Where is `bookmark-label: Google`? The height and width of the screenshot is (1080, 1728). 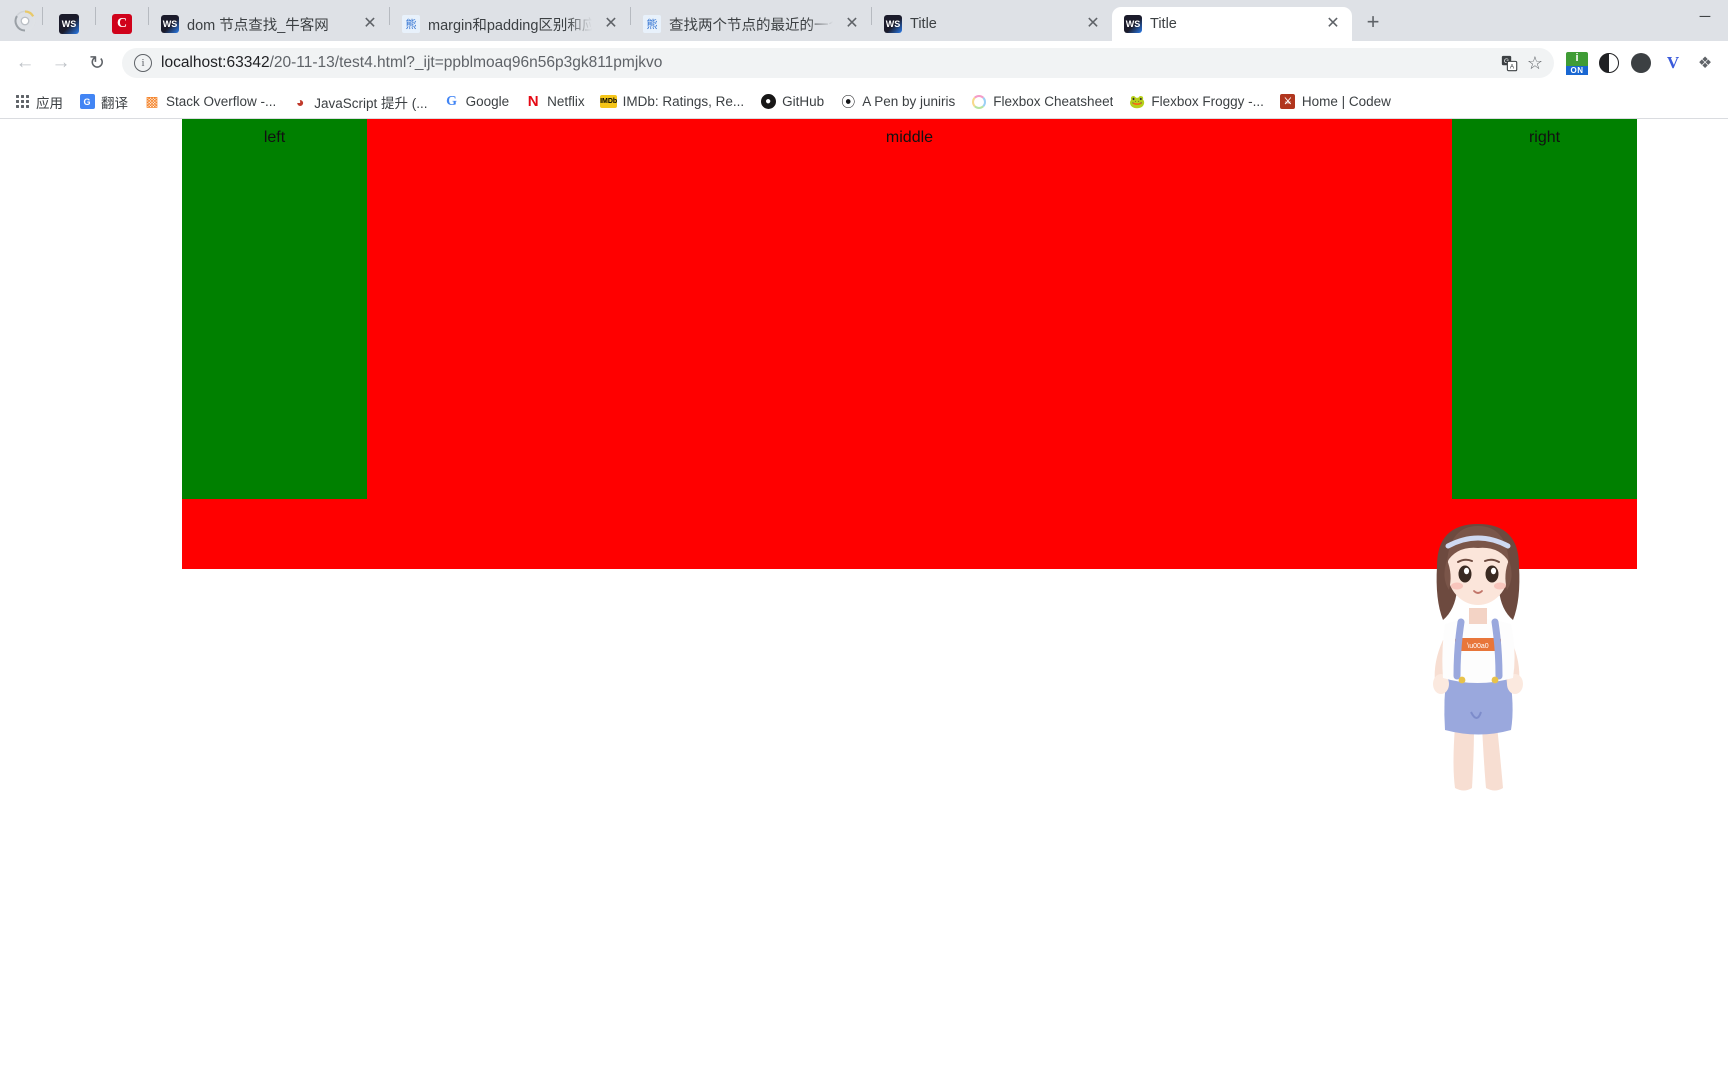 bookmark-label: Google is located at coordinates (487, 101).